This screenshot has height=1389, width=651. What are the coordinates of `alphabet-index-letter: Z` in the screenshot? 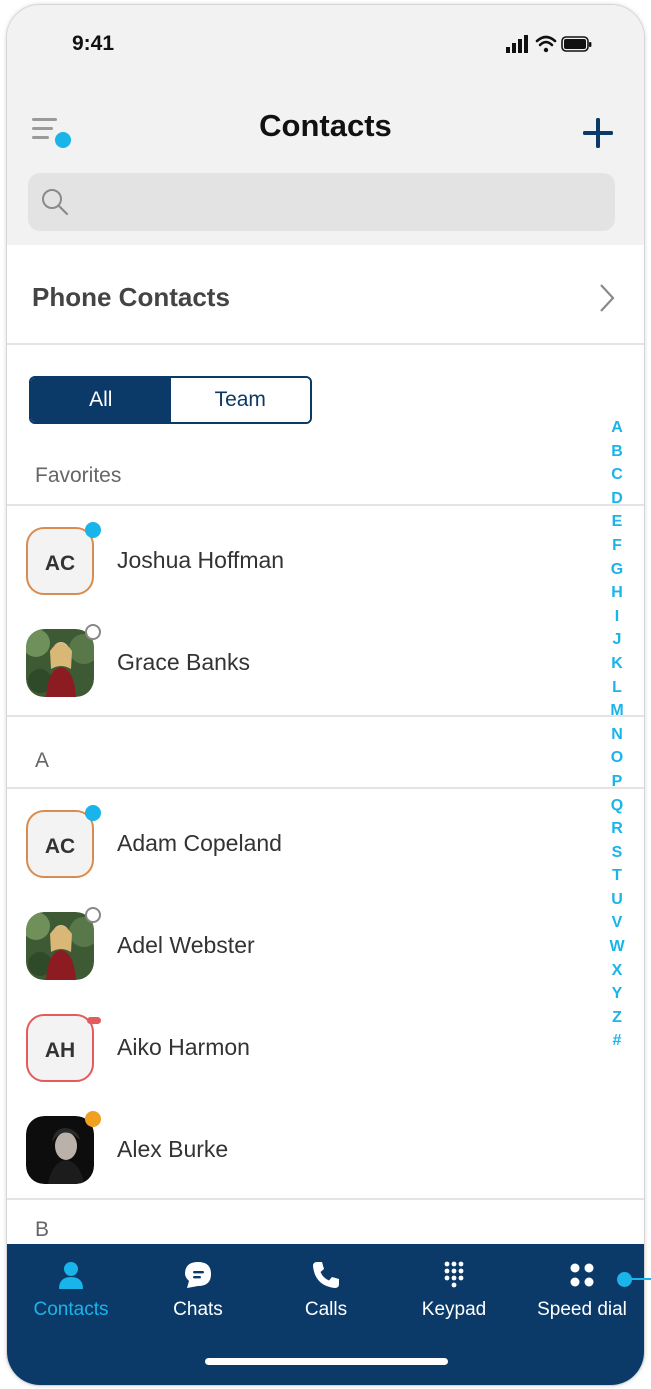 It's located at (617, 1018).